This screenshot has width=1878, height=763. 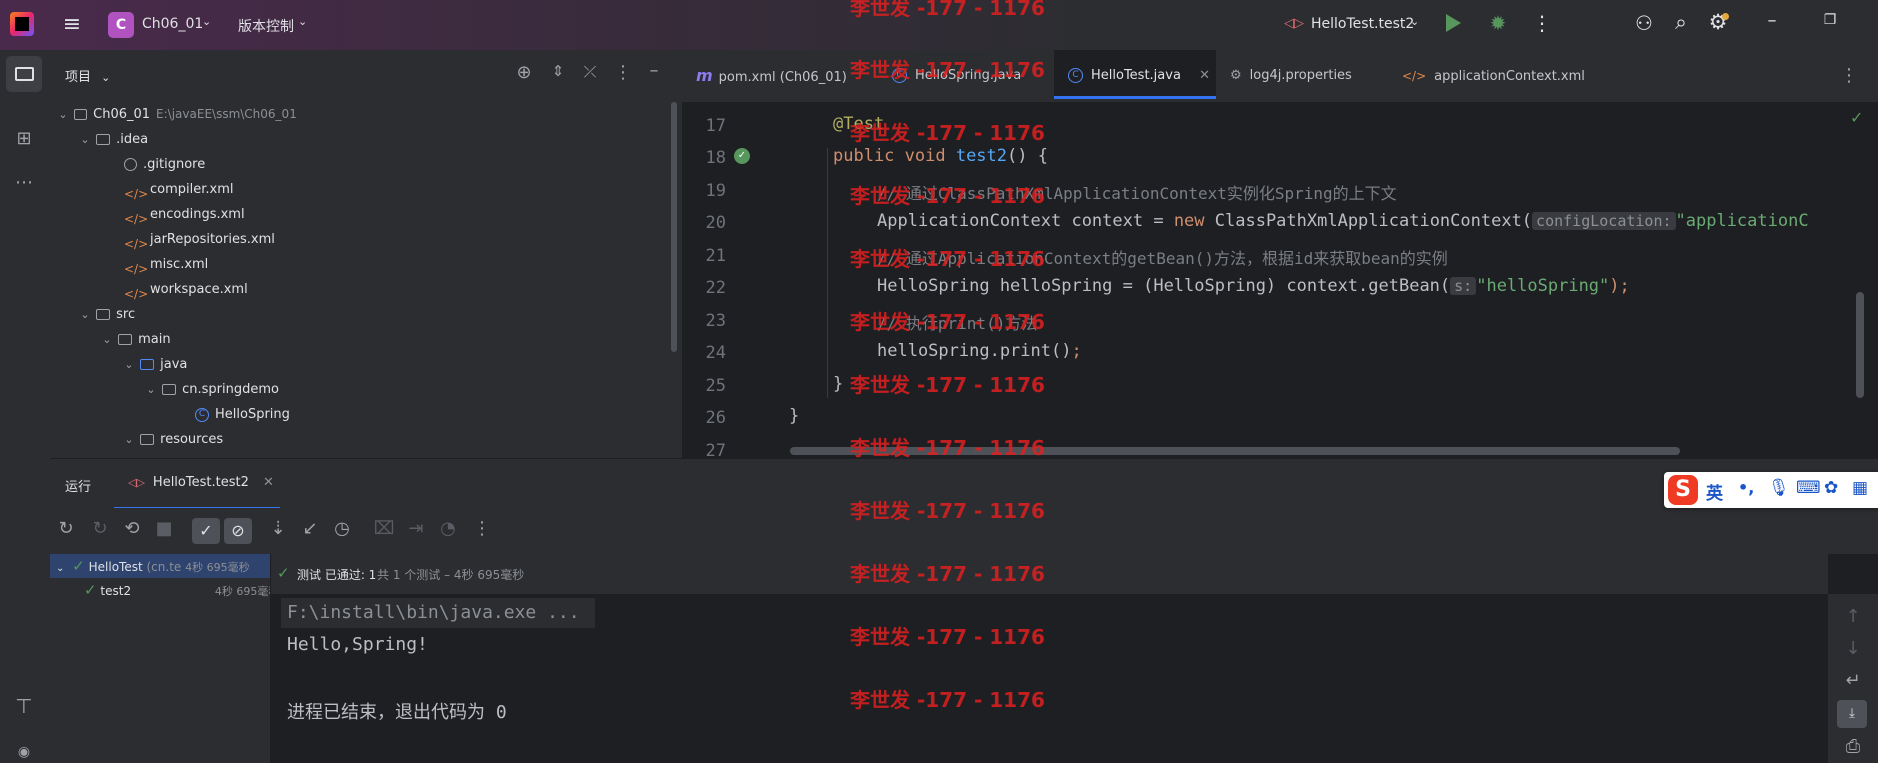 I want to click on rerun-icon: ↻, so click(x=66, y=528).